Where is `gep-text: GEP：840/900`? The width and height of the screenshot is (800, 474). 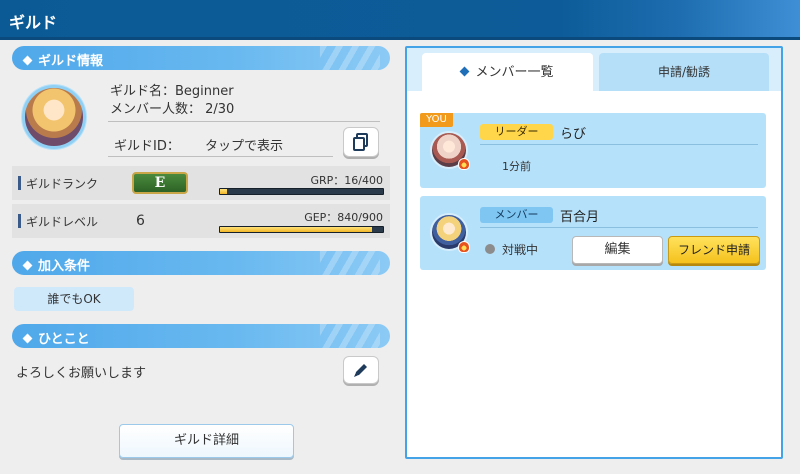
gep-text: GEP：840/900 is located at coordinates (343, 217).